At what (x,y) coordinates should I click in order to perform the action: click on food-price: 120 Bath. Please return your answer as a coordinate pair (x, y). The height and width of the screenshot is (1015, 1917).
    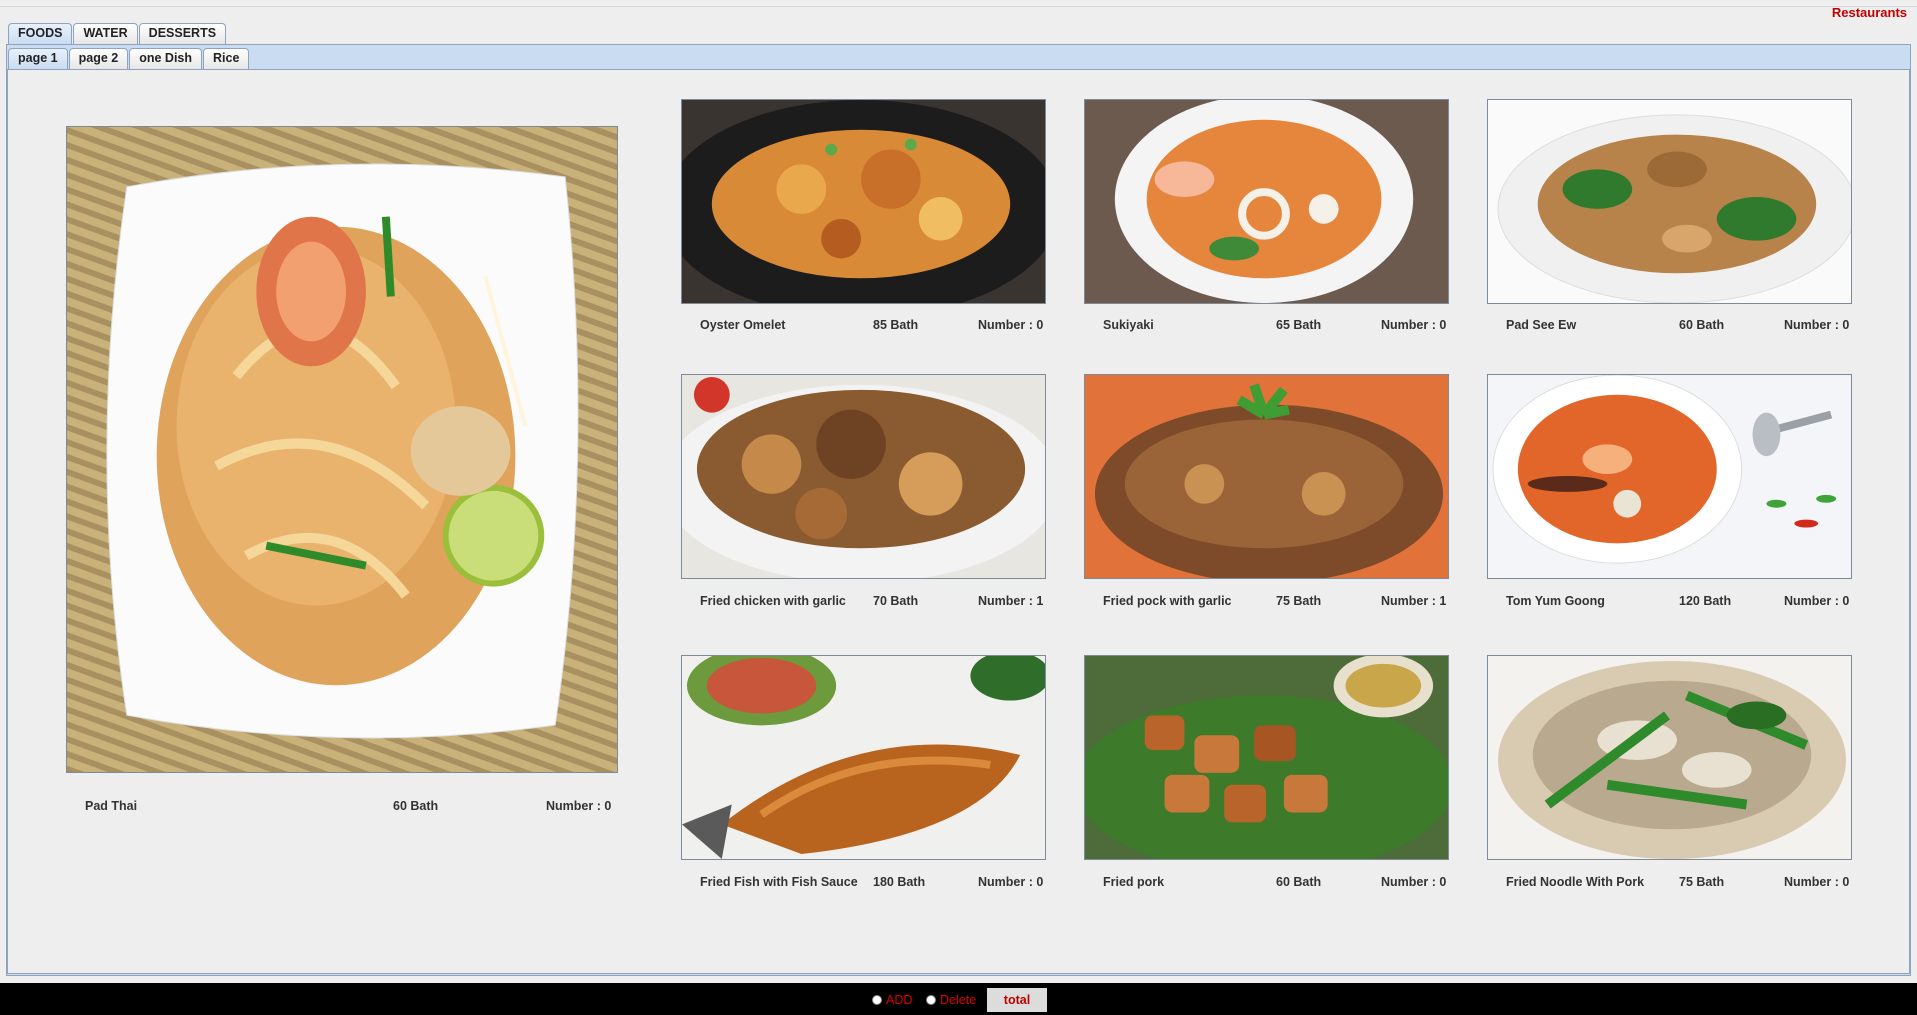
    Looking at the image, I should click on (1705, 601).